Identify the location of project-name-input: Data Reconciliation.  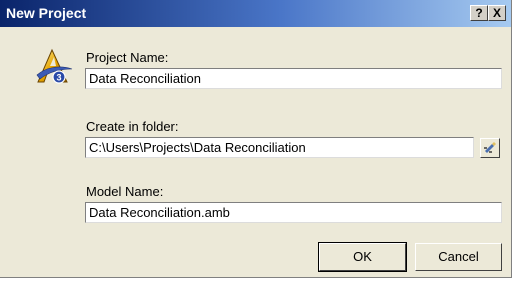
(293, 78).